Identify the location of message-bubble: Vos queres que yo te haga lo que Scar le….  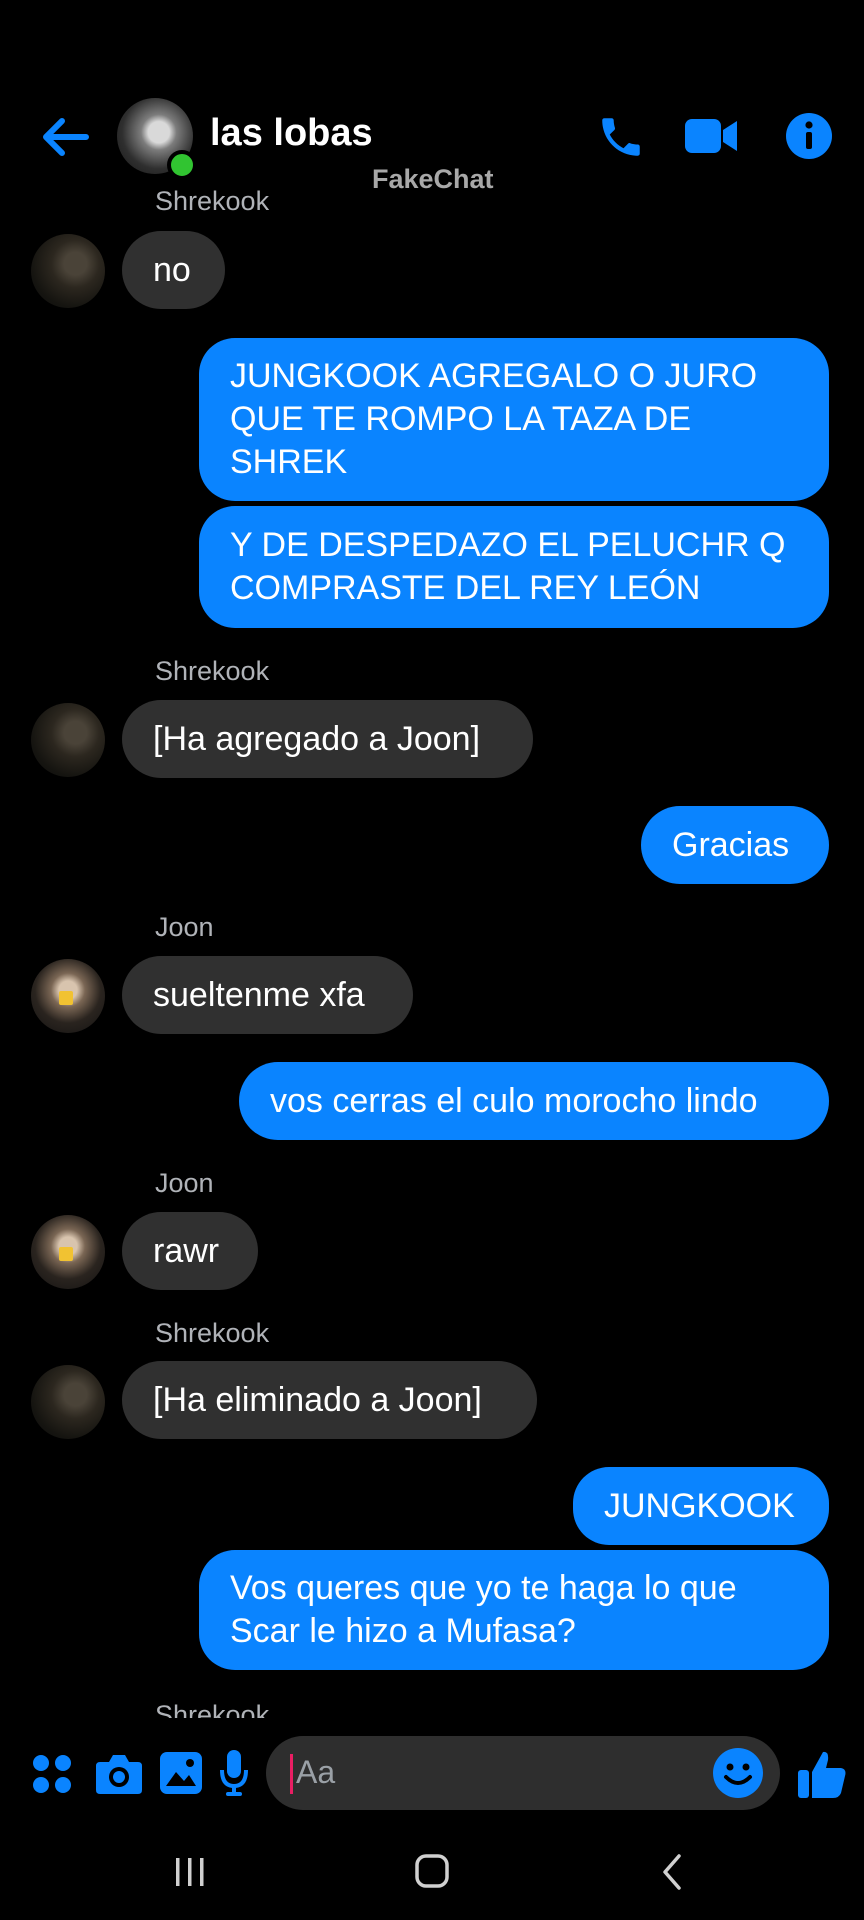
(514, 1610).